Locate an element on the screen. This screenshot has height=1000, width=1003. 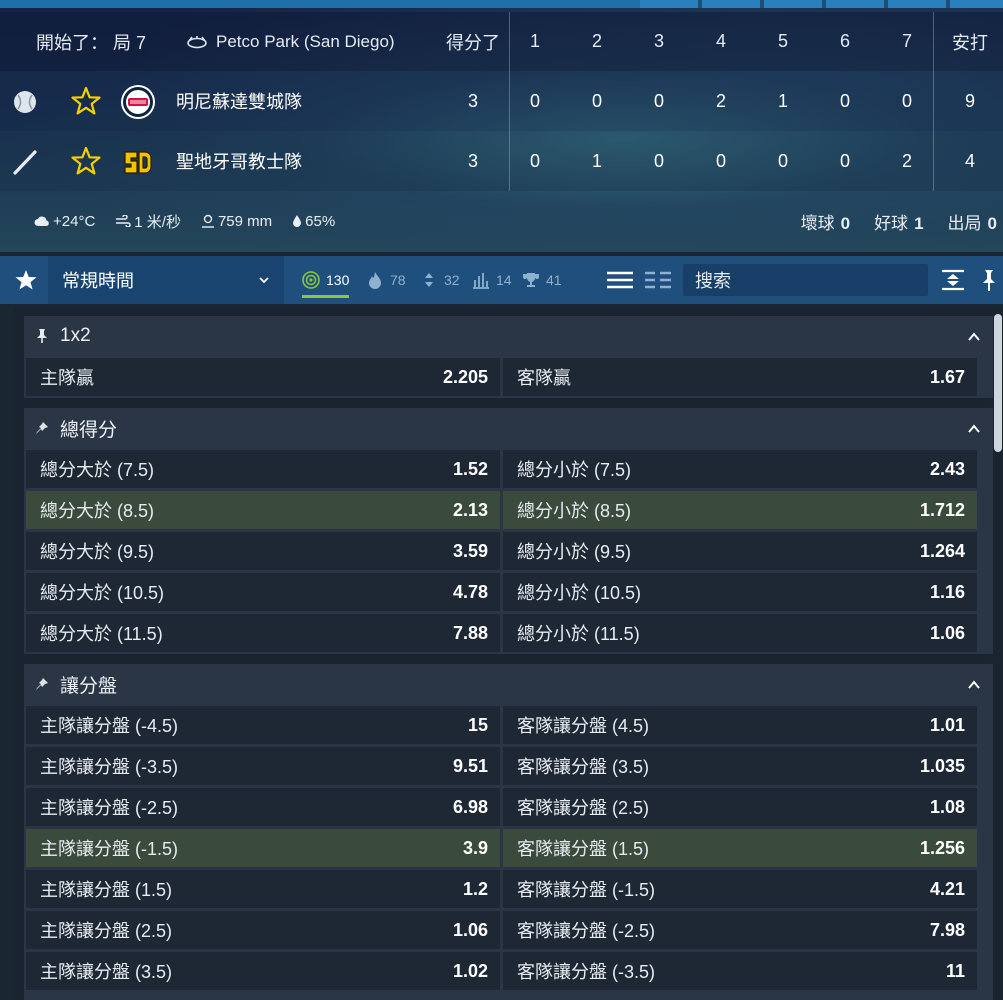
team-away-inning-7: 2 is located at coordinates (906, 160).